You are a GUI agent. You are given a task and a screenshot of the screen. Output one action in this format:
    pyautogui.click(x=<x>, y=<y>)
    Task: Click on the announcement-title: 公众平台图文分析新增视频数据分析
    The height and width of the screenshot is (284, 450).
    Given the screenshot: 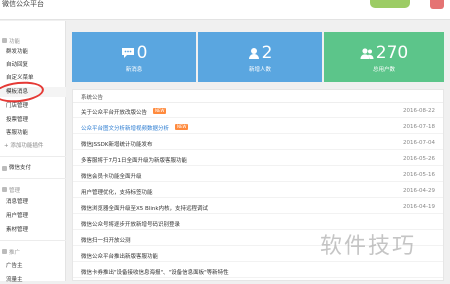 What is the action you would take?
    pyautogui.click(x=125, y=128)
    